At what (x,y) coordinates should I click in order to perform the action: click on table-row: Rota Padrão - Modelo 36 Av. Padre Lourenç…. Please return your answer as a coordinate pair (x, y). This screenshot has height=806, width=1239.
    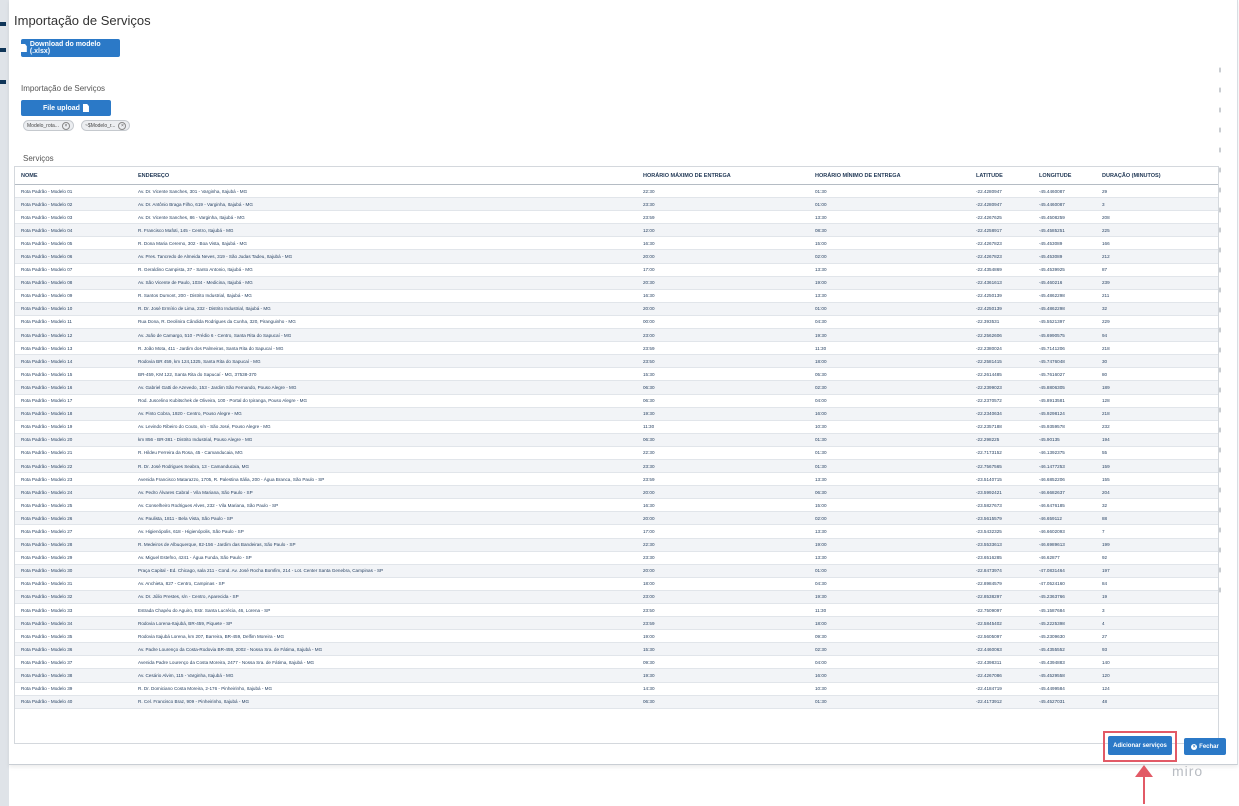
    Looking at the image, I should click on (616, 649).